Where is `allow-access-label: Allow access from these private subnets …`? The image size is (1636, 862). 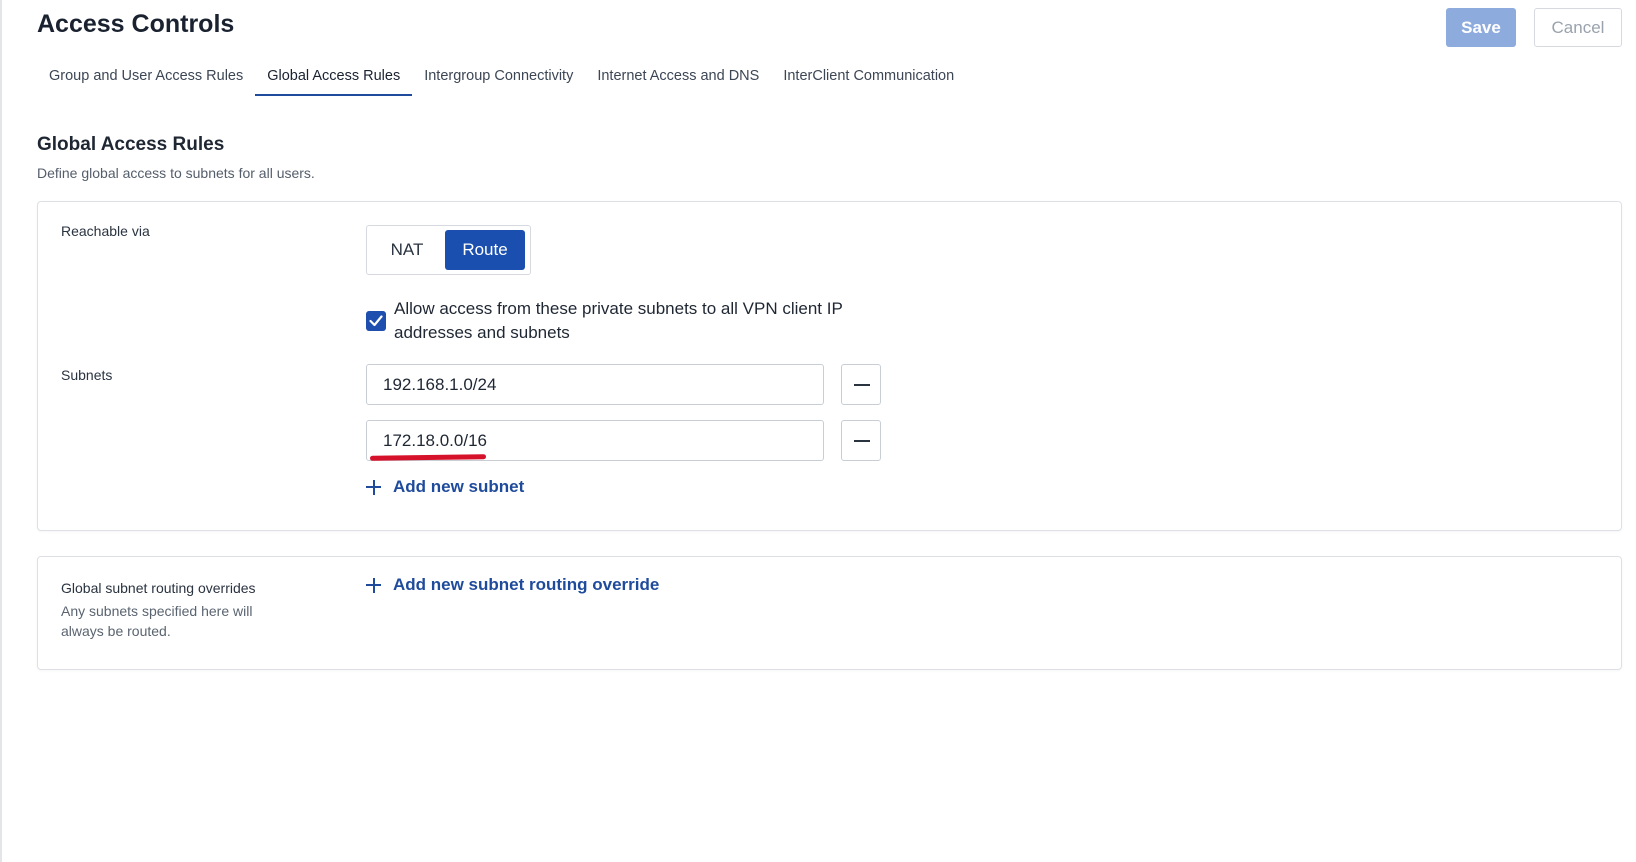
allow-access-label: Allow access from these private subnets … is located at coordinates (618, 320).